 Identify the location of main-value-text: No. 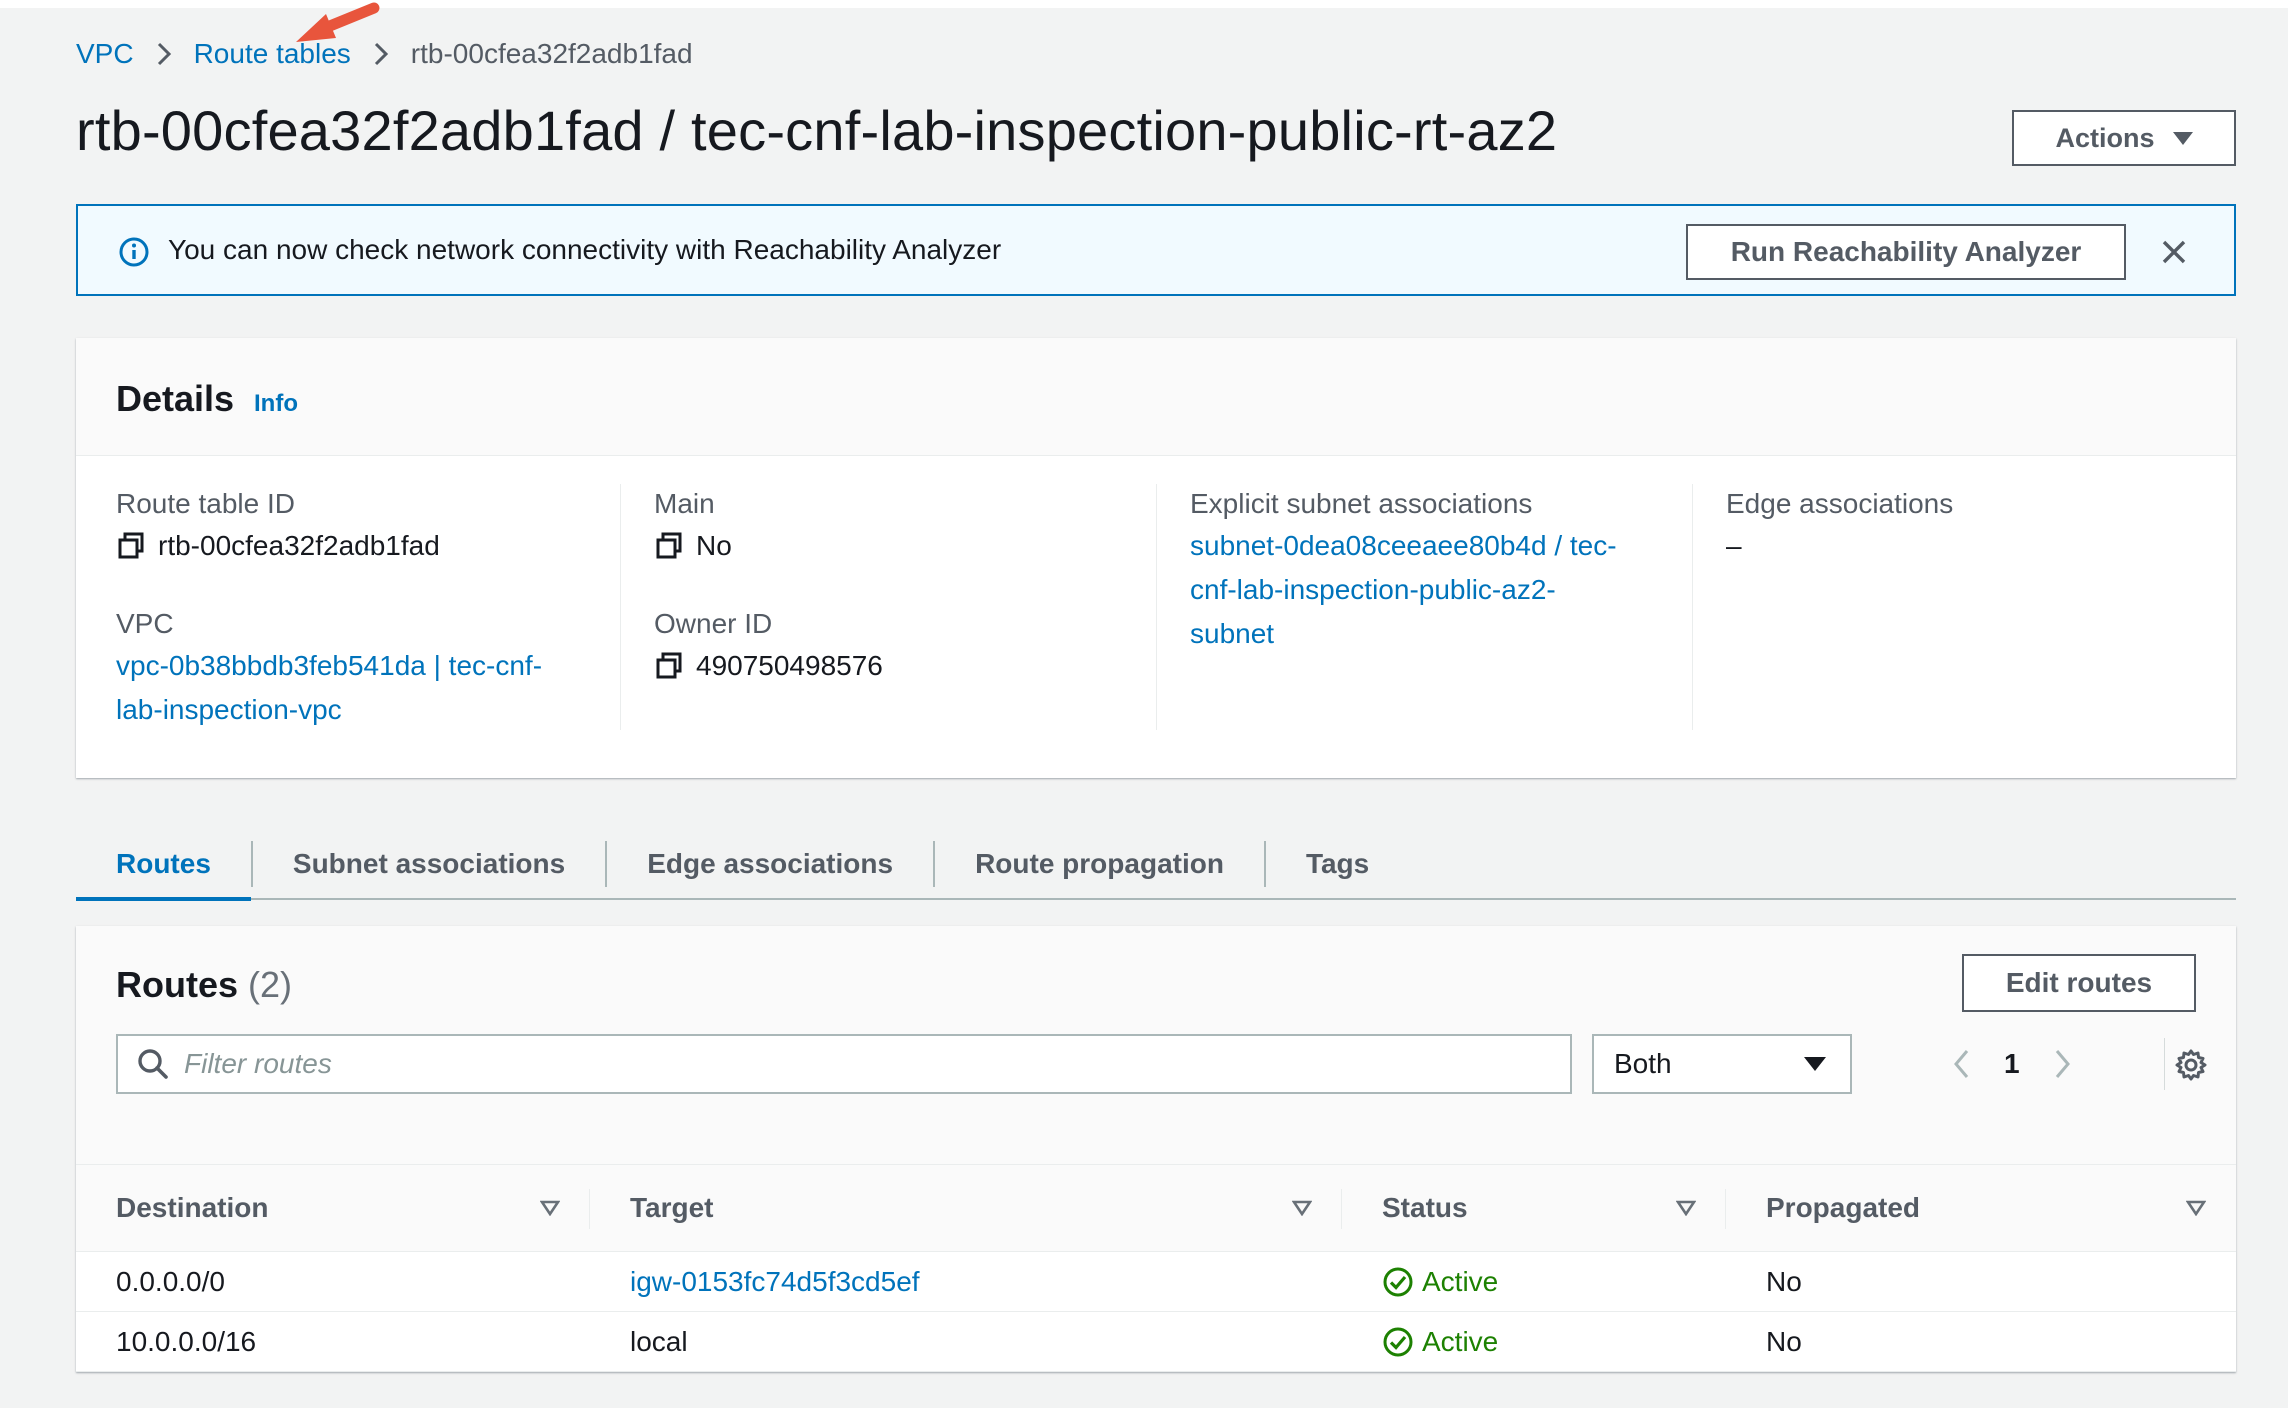
(714, 545).